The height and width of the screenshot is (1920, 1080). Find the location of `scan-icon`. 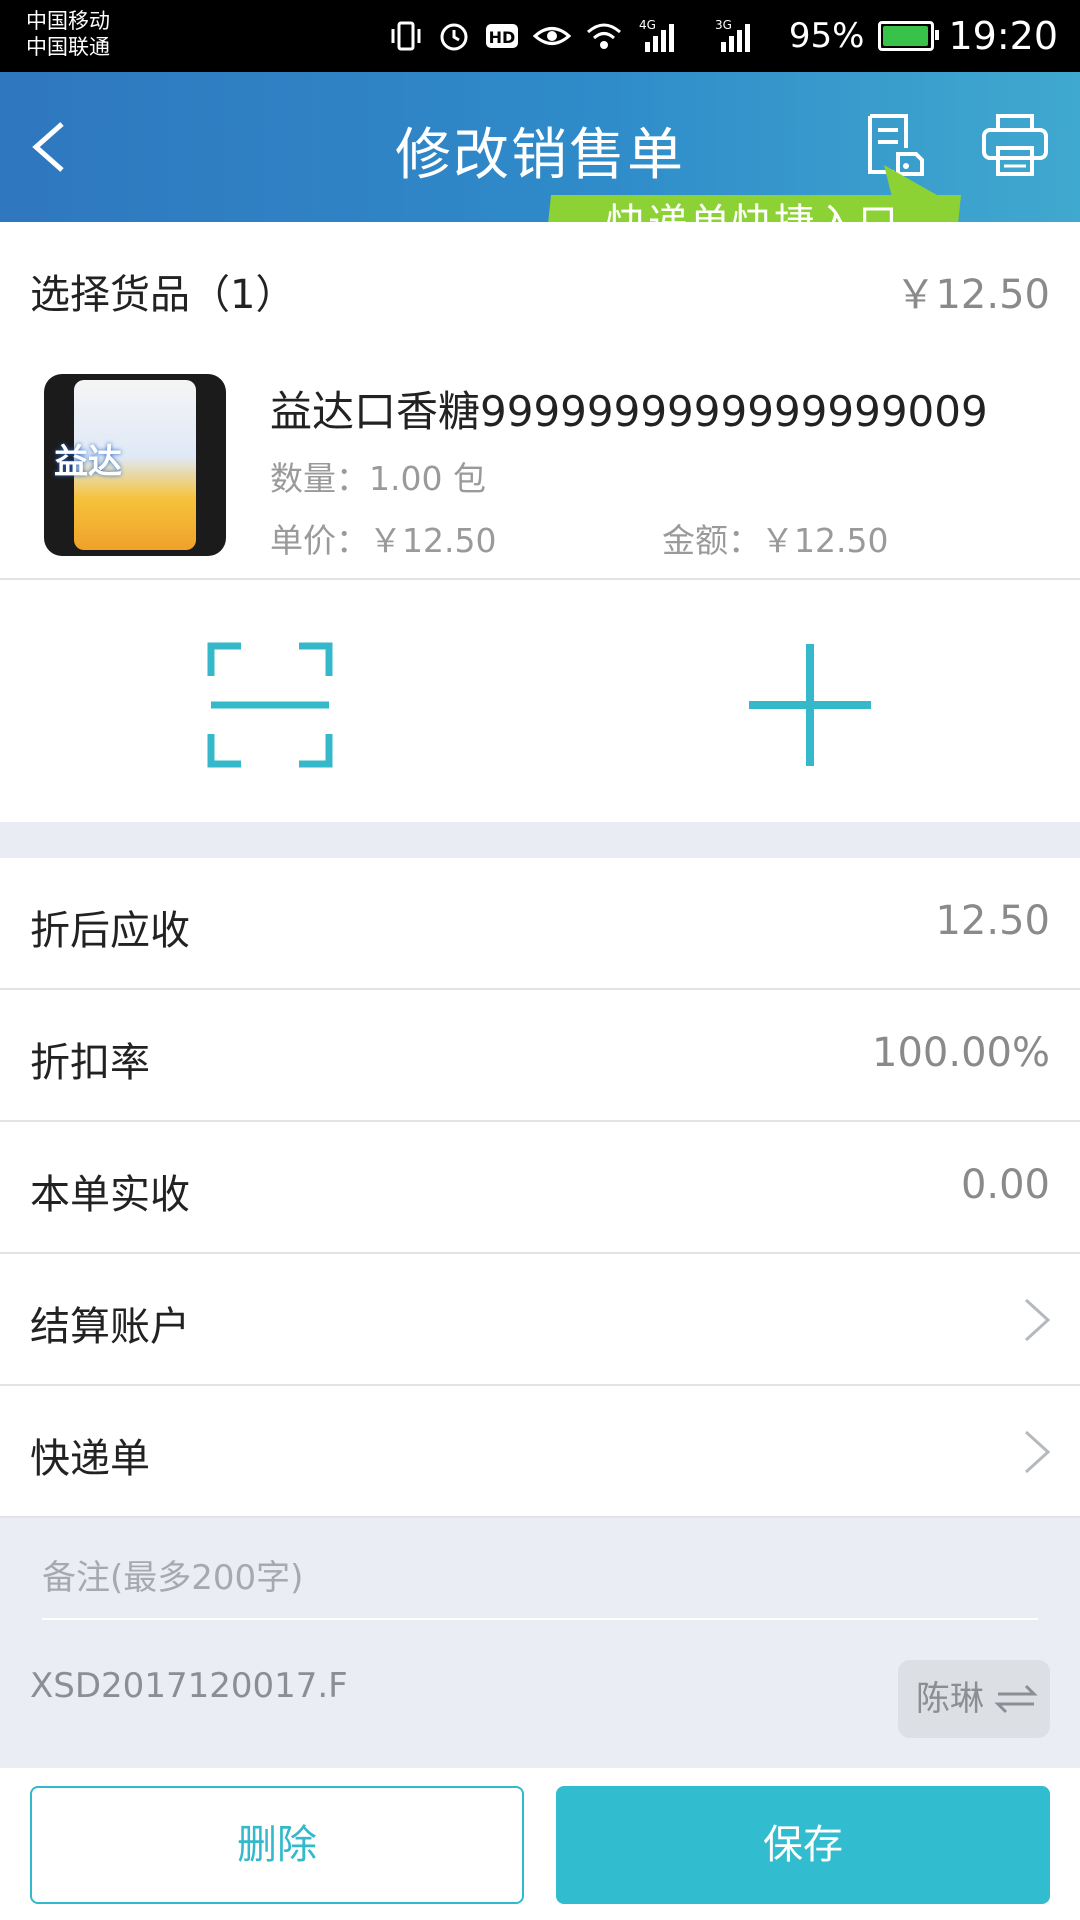

scan-icon is located at coordinates (270, 705).